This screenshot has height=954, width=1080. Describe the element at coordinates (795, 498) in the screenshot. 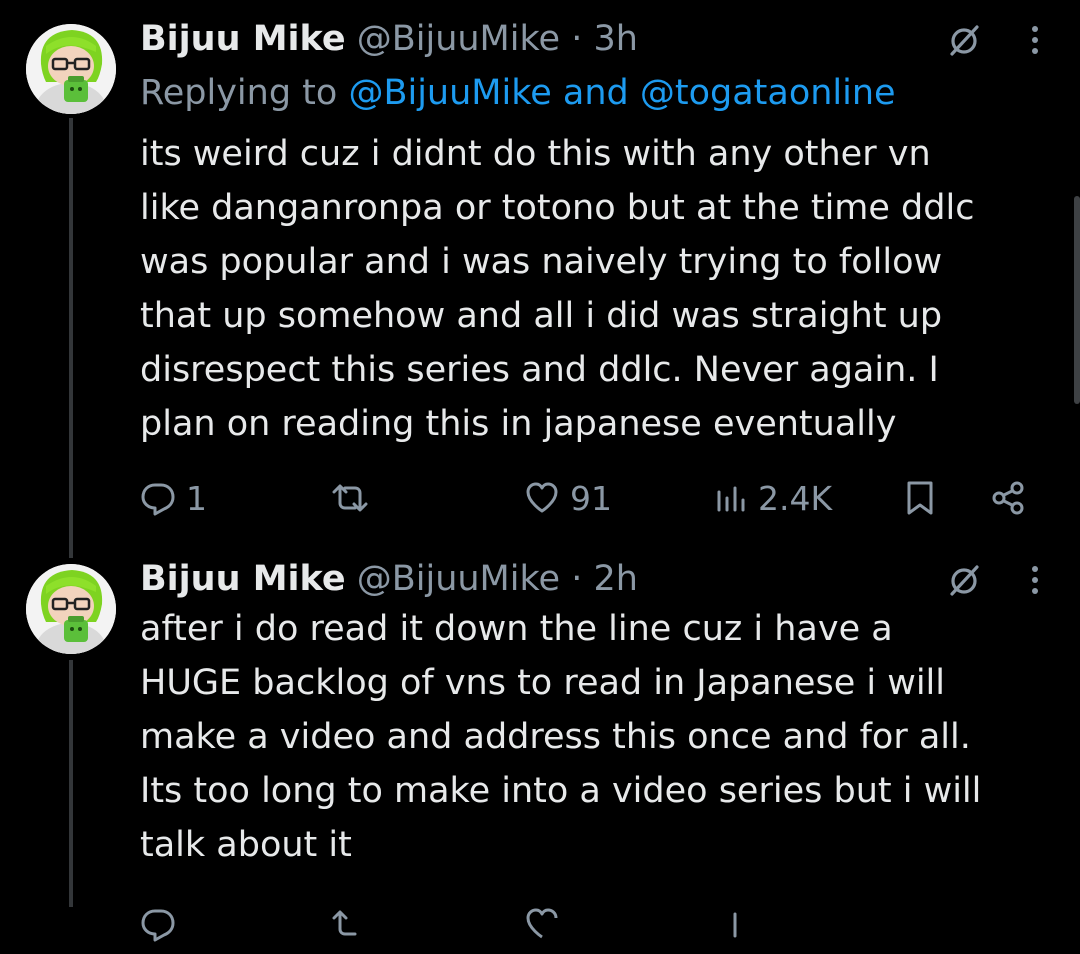

I see `view-count: 2.4K` at that location.